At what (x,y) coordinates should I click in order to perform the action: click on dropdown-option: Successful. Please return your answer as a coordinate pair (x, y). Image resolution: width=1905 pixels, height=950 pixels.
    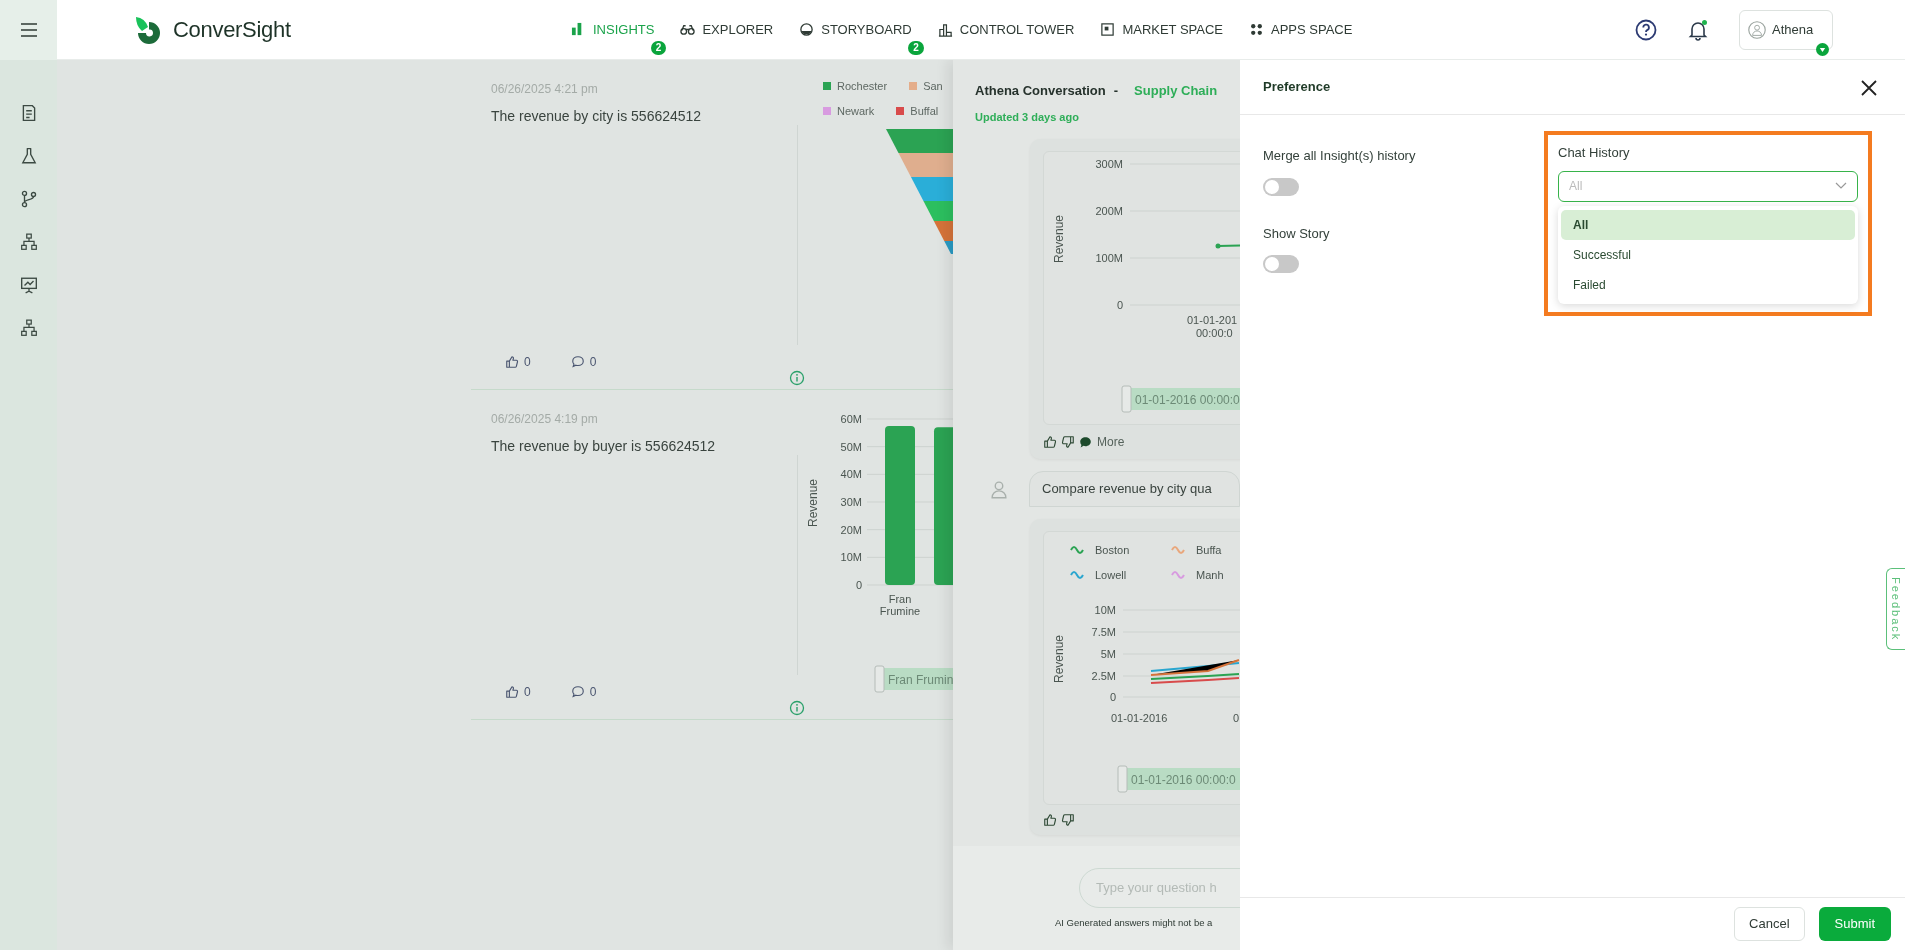
    Looking at the image, I should click on (1708, 254).